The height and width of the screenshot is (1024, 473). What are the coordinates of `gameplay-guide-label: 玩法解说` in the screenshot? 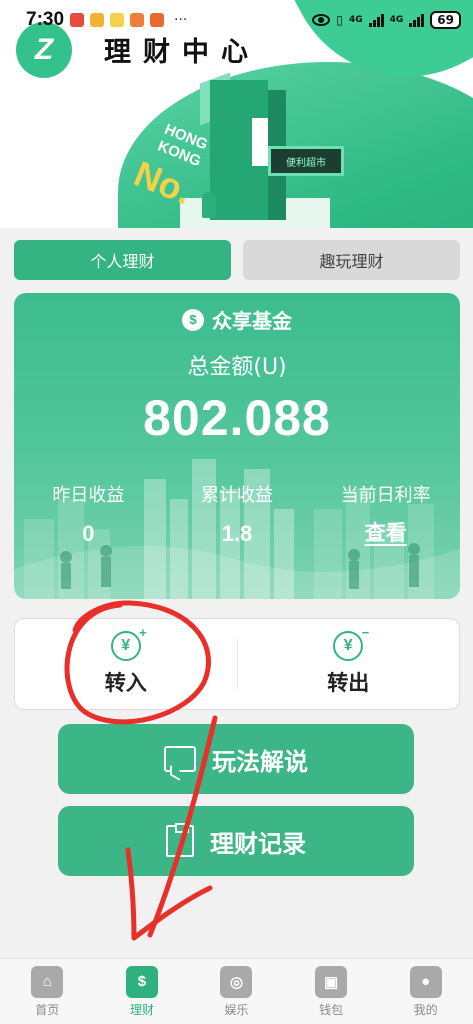 It's located at (260, 761).